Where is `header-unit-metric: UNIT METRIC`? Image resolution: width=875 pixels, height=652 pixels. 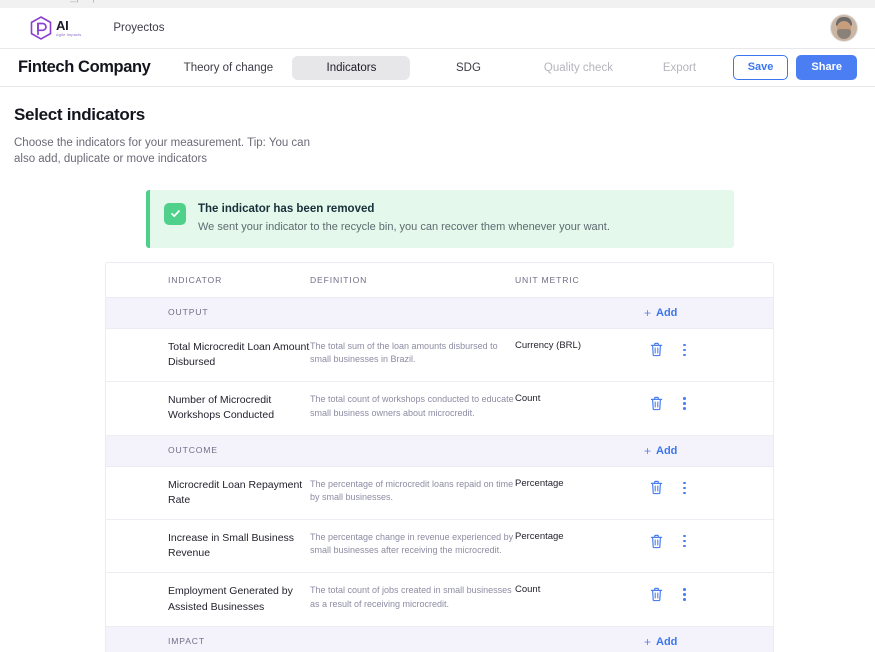
header-unit-metric: UNIT METRIC is located at coordinates (547, 279).